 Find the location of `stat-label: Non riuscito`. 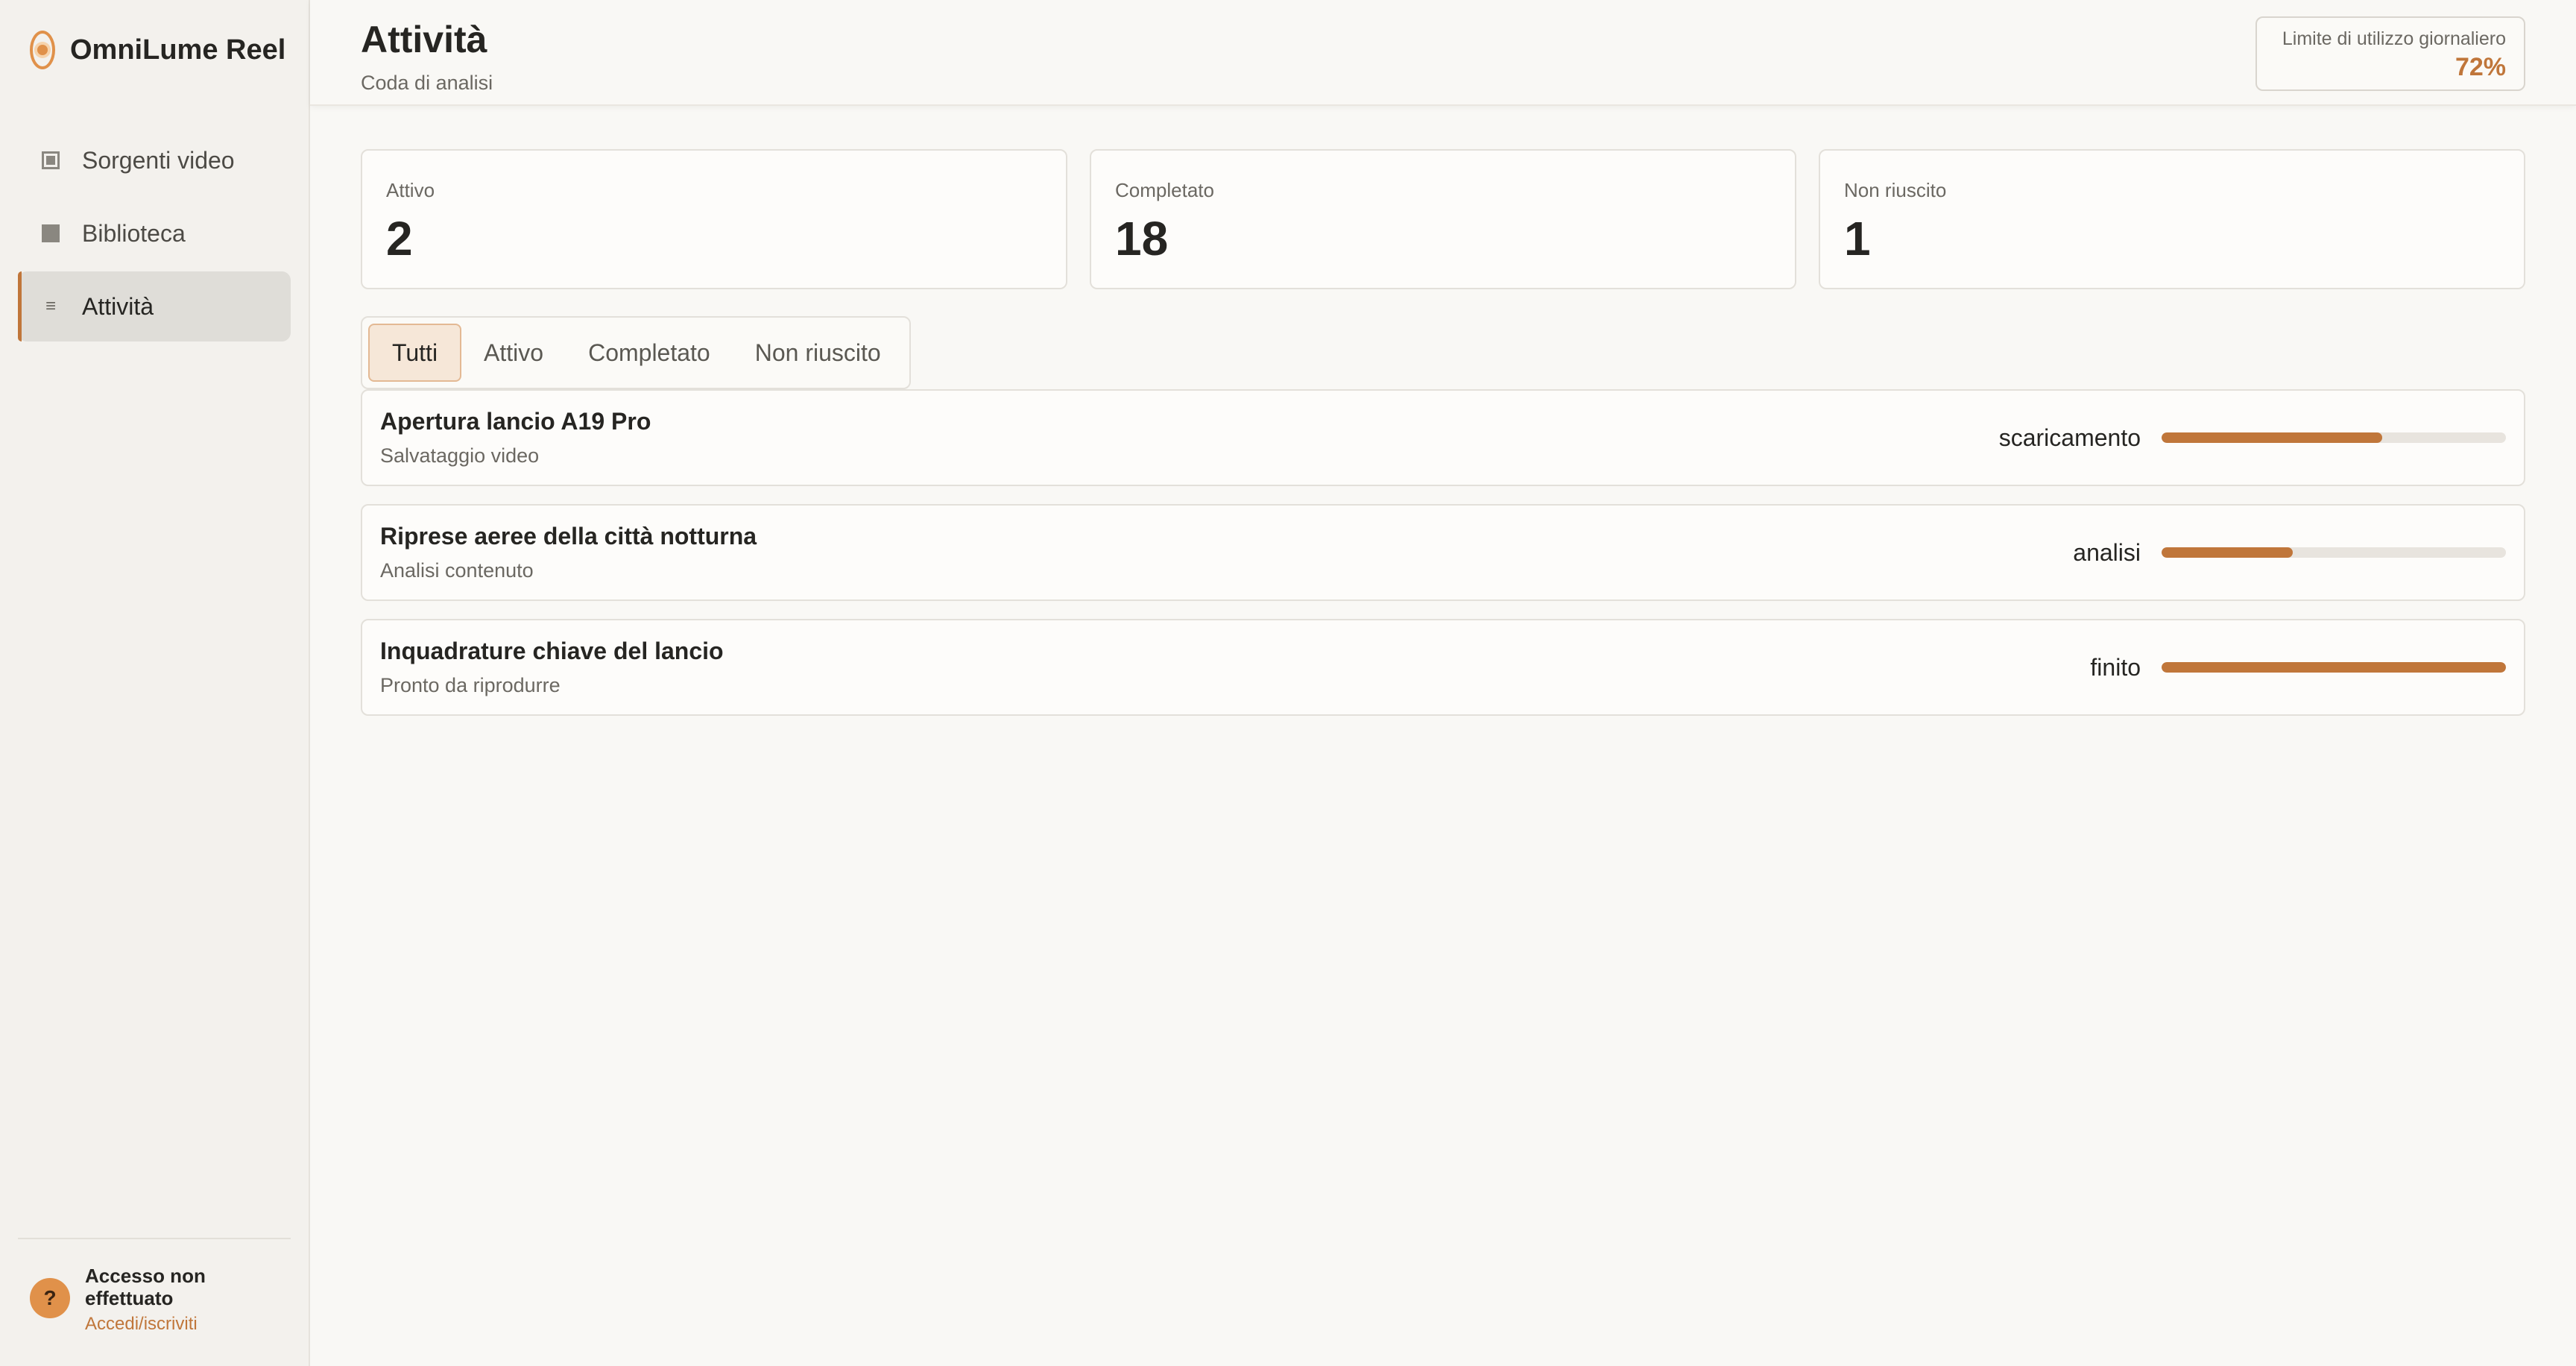

stat-label: Non riuscito is located at coordinates (1895, 190).